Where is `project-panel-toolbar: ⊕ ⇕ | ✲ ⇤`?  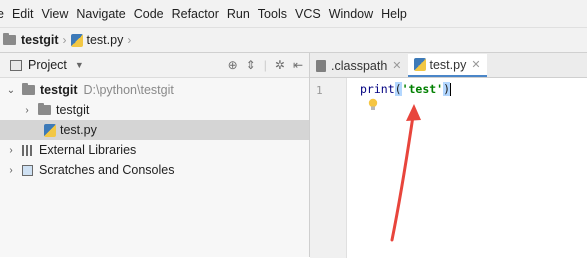 project-panel-toolbar: ⊕ ⇕ | ✲ ⇤ is located at coordinates (265, 65).